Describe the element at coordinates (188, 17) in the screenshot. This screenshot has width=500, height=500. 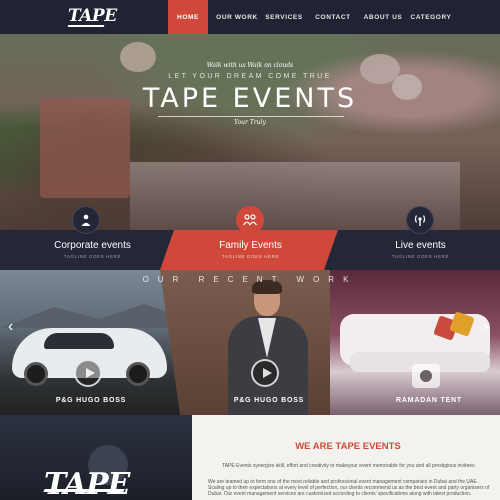
I see `nav-home: HOME` at that location.